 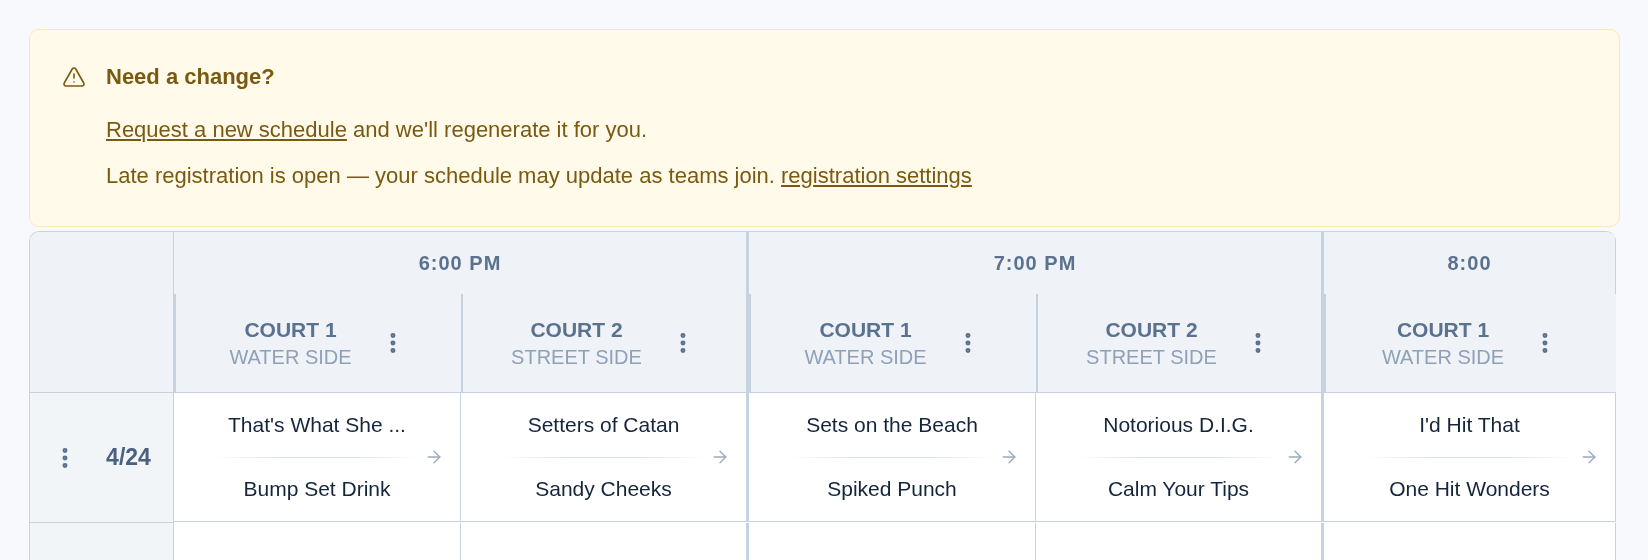 What do you see at coordinates (226, 129) in the screenshot?
I see `notice-link: Request a new schedule` at bounding box center [226, 129].